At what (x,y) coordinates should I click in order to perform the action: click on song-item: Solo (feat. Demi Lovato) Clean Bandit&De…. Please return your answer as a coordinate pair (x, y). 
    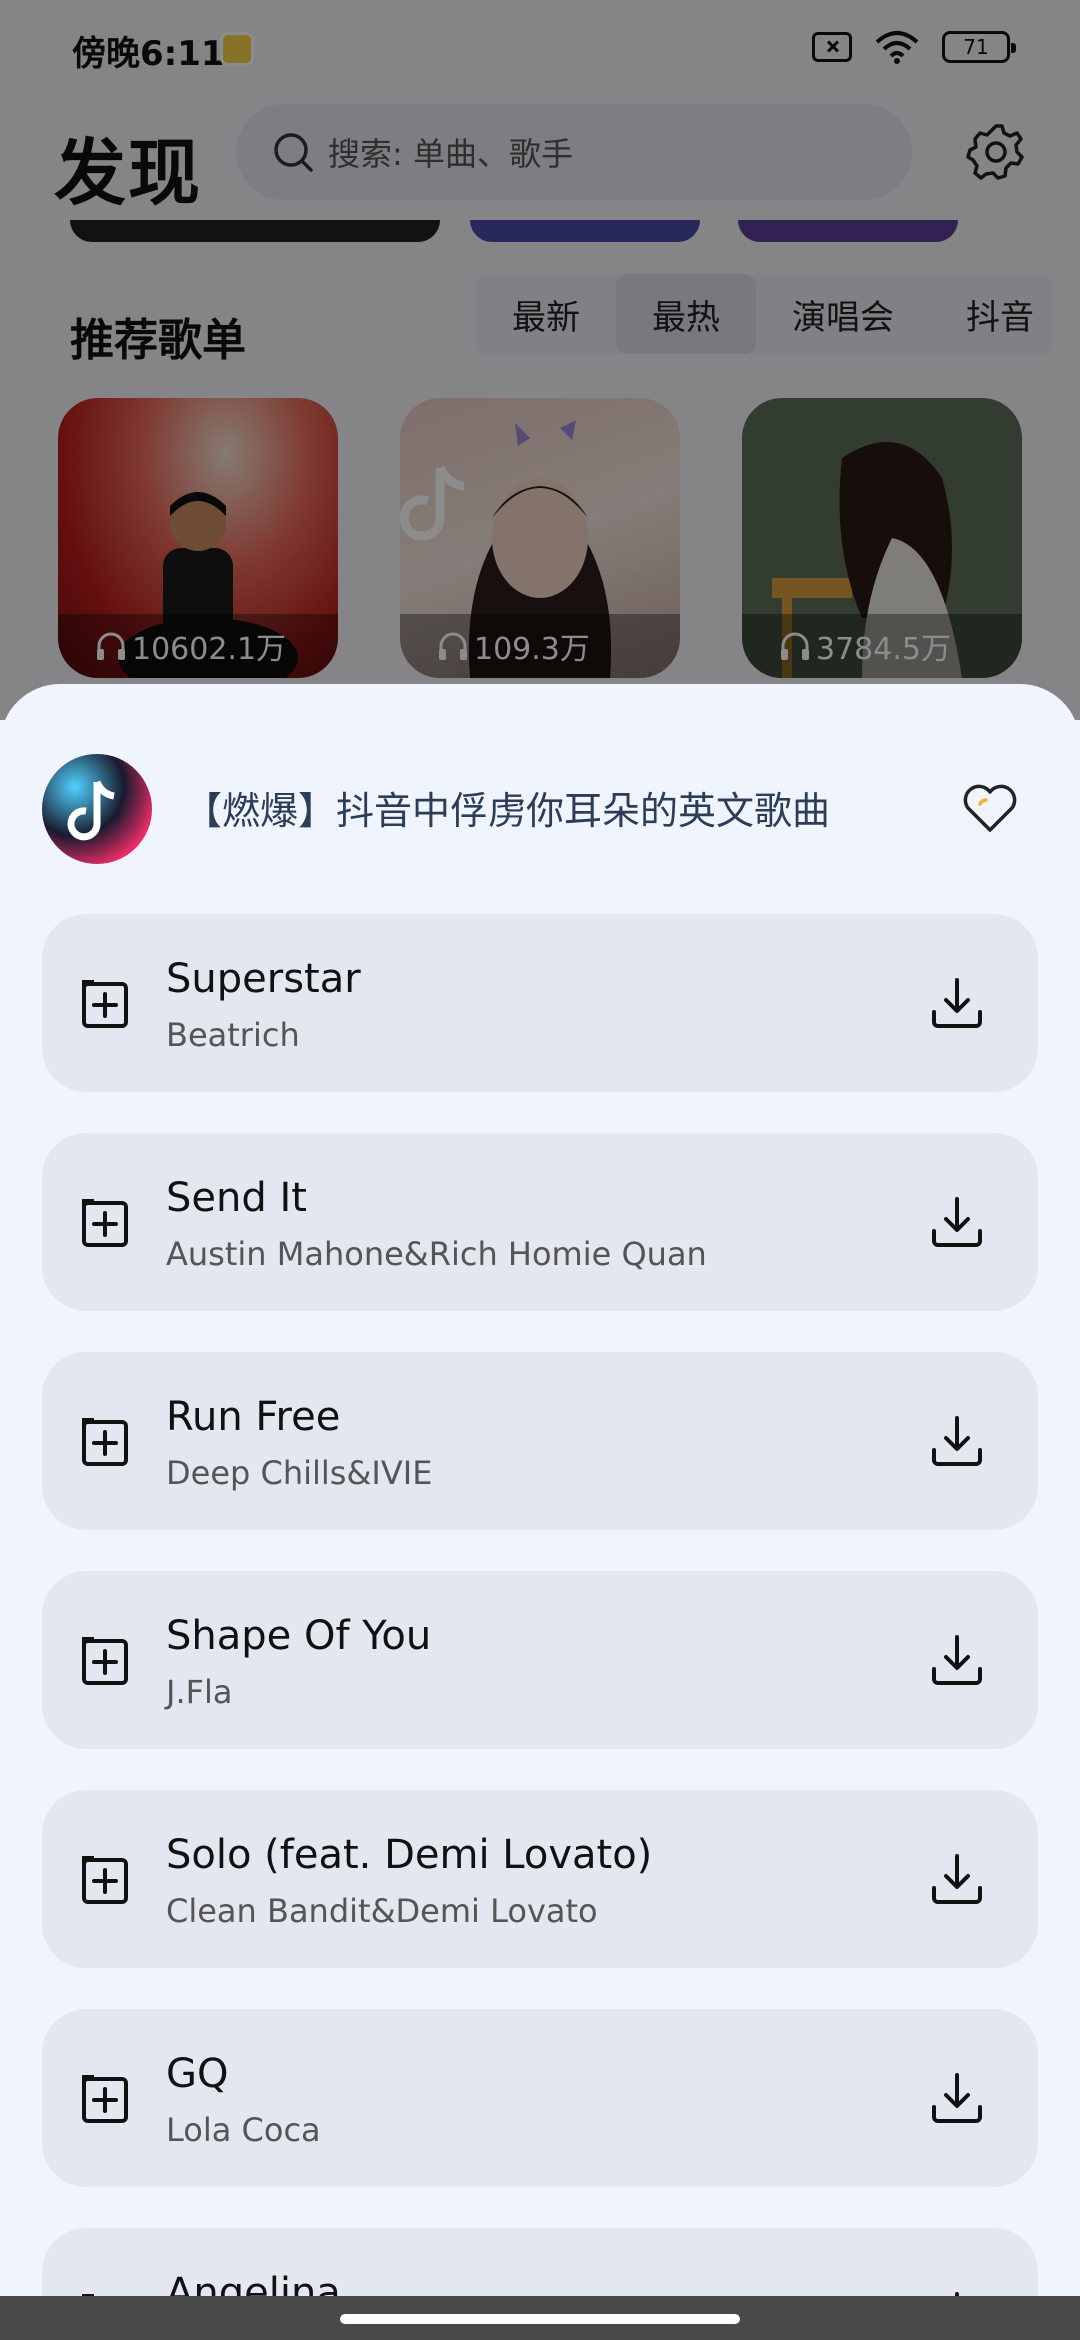
    Looking at the image, I should click on (540, 1879).